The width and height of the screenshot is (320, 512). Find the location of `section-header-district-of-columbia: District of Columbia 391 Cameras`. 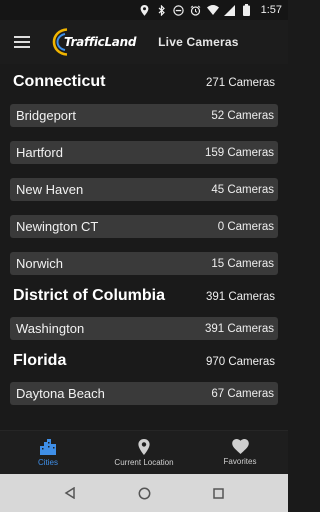

section-header-district-of-columbia: District of Columbia 391 Cameras is located at coordinates (144, 302).